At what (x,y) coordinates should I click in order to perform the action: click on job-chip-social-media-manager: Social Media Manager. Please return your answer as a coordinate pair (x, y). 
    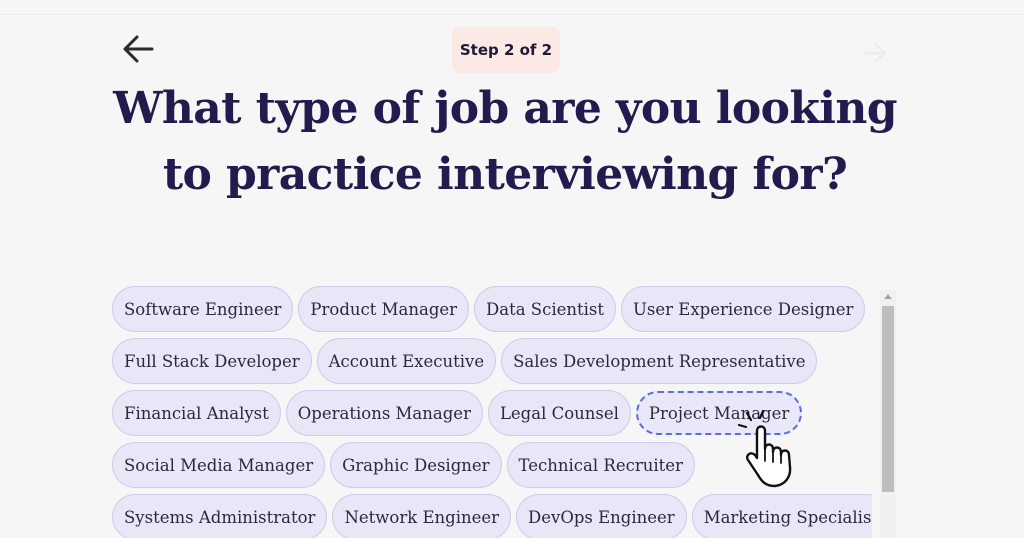
    Looking at the image, I should click on (219, 465).